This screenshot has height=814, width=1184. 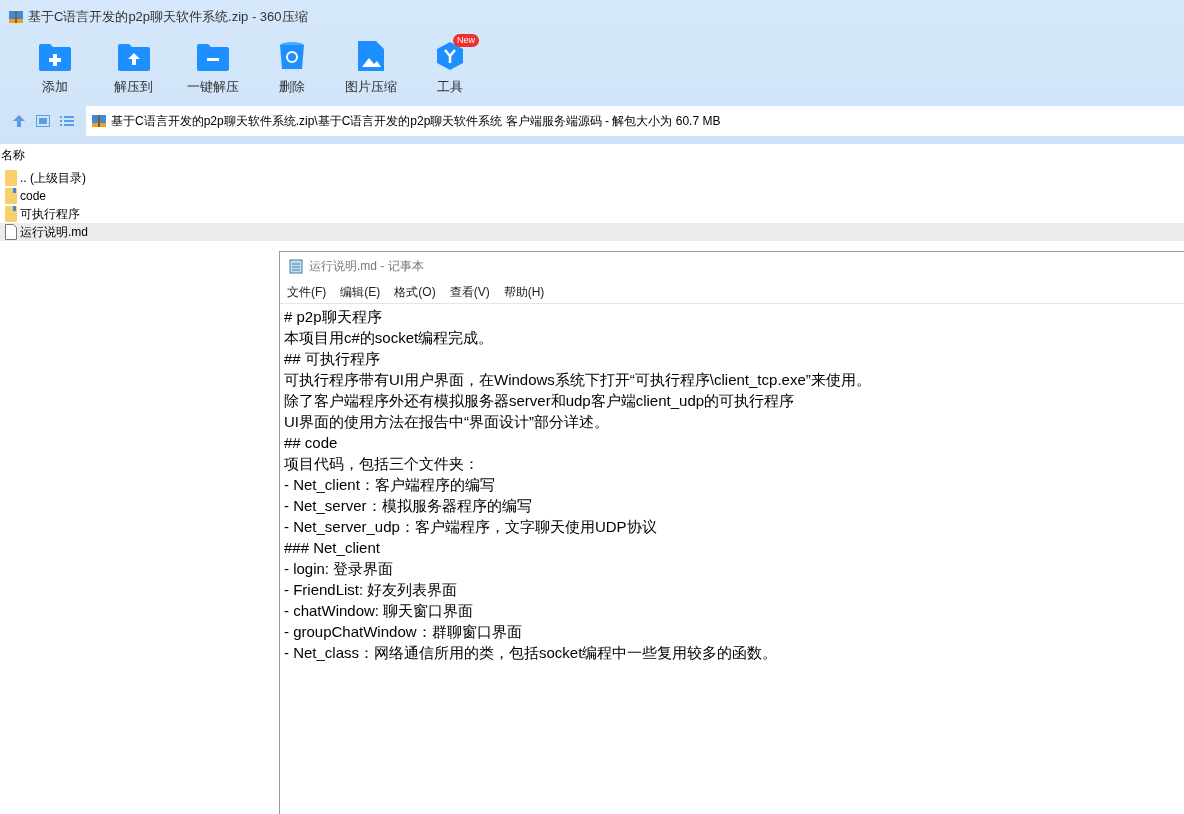 What do you see at coordinates (307, 291) in the screenshot?
I see `menu-item: 文件(F)` at bounding box center [307, 291].